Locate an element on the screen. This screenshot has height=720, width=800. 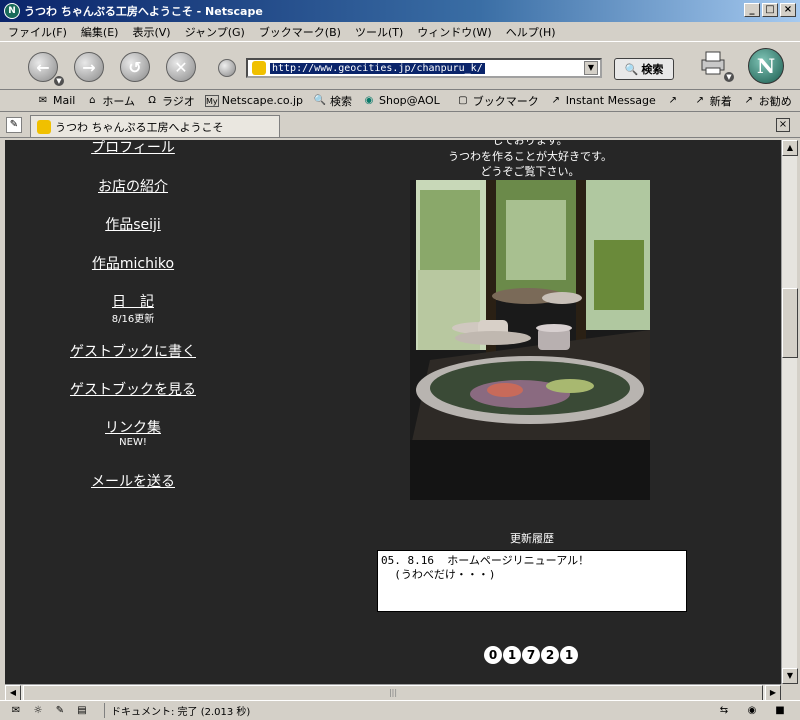
scroll-right-icon: ▶ is located at coordinates (773, 693).